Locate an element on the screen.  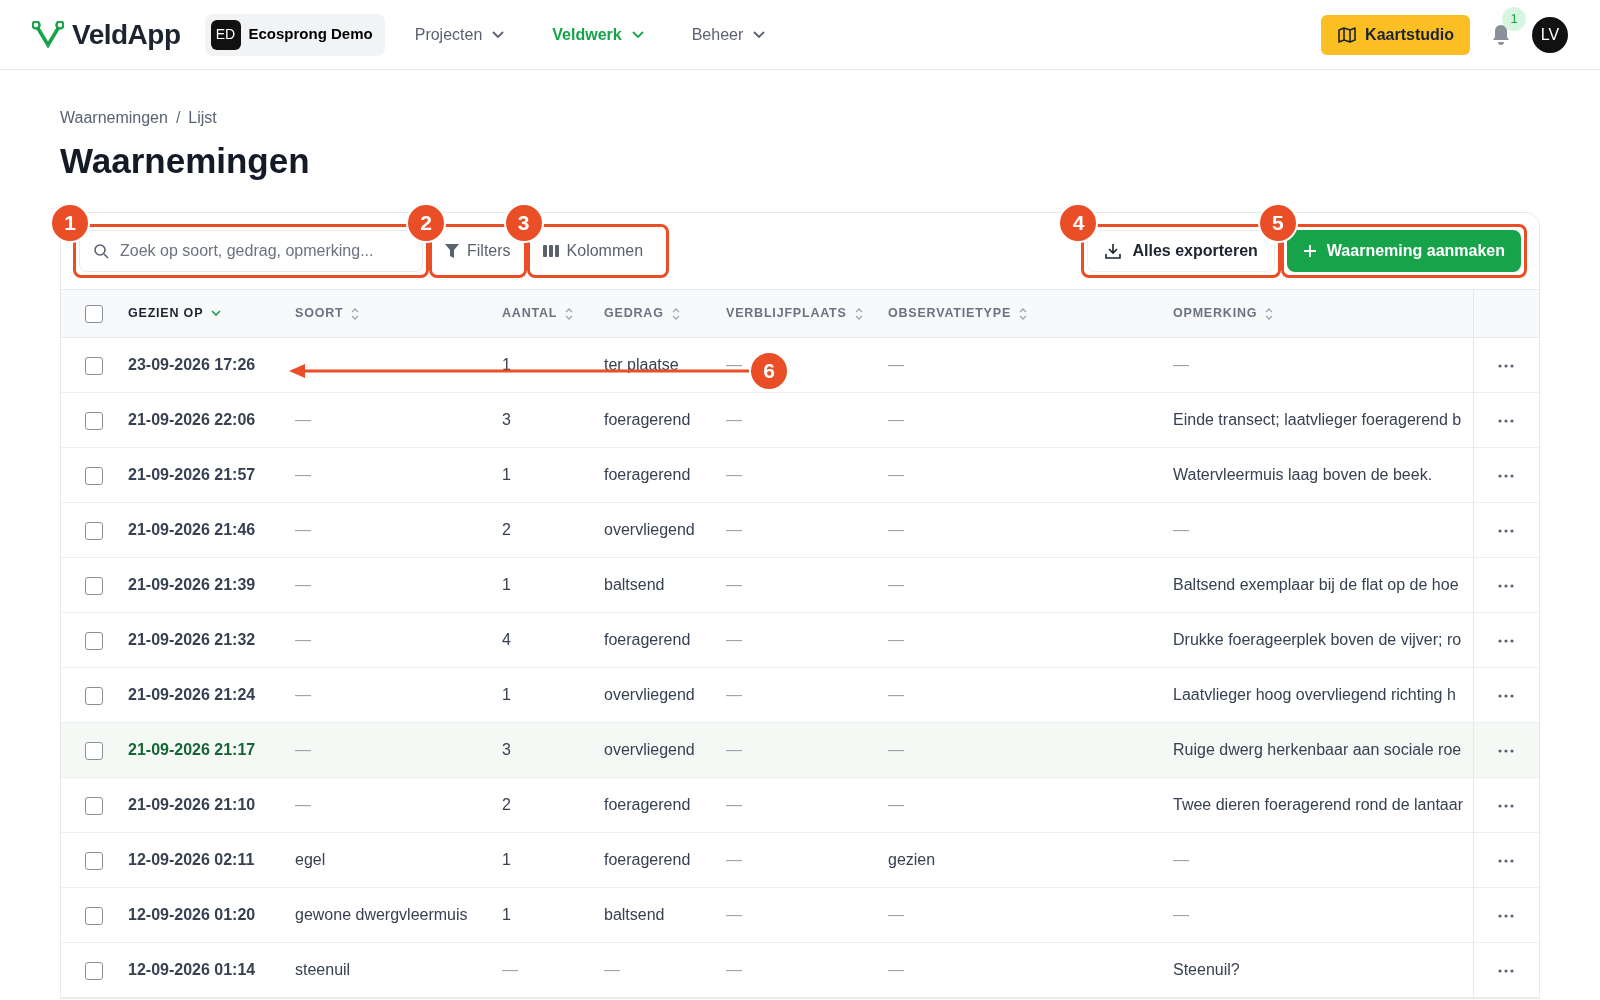
callout-number: 4 is located at coordinates (1078, 223).